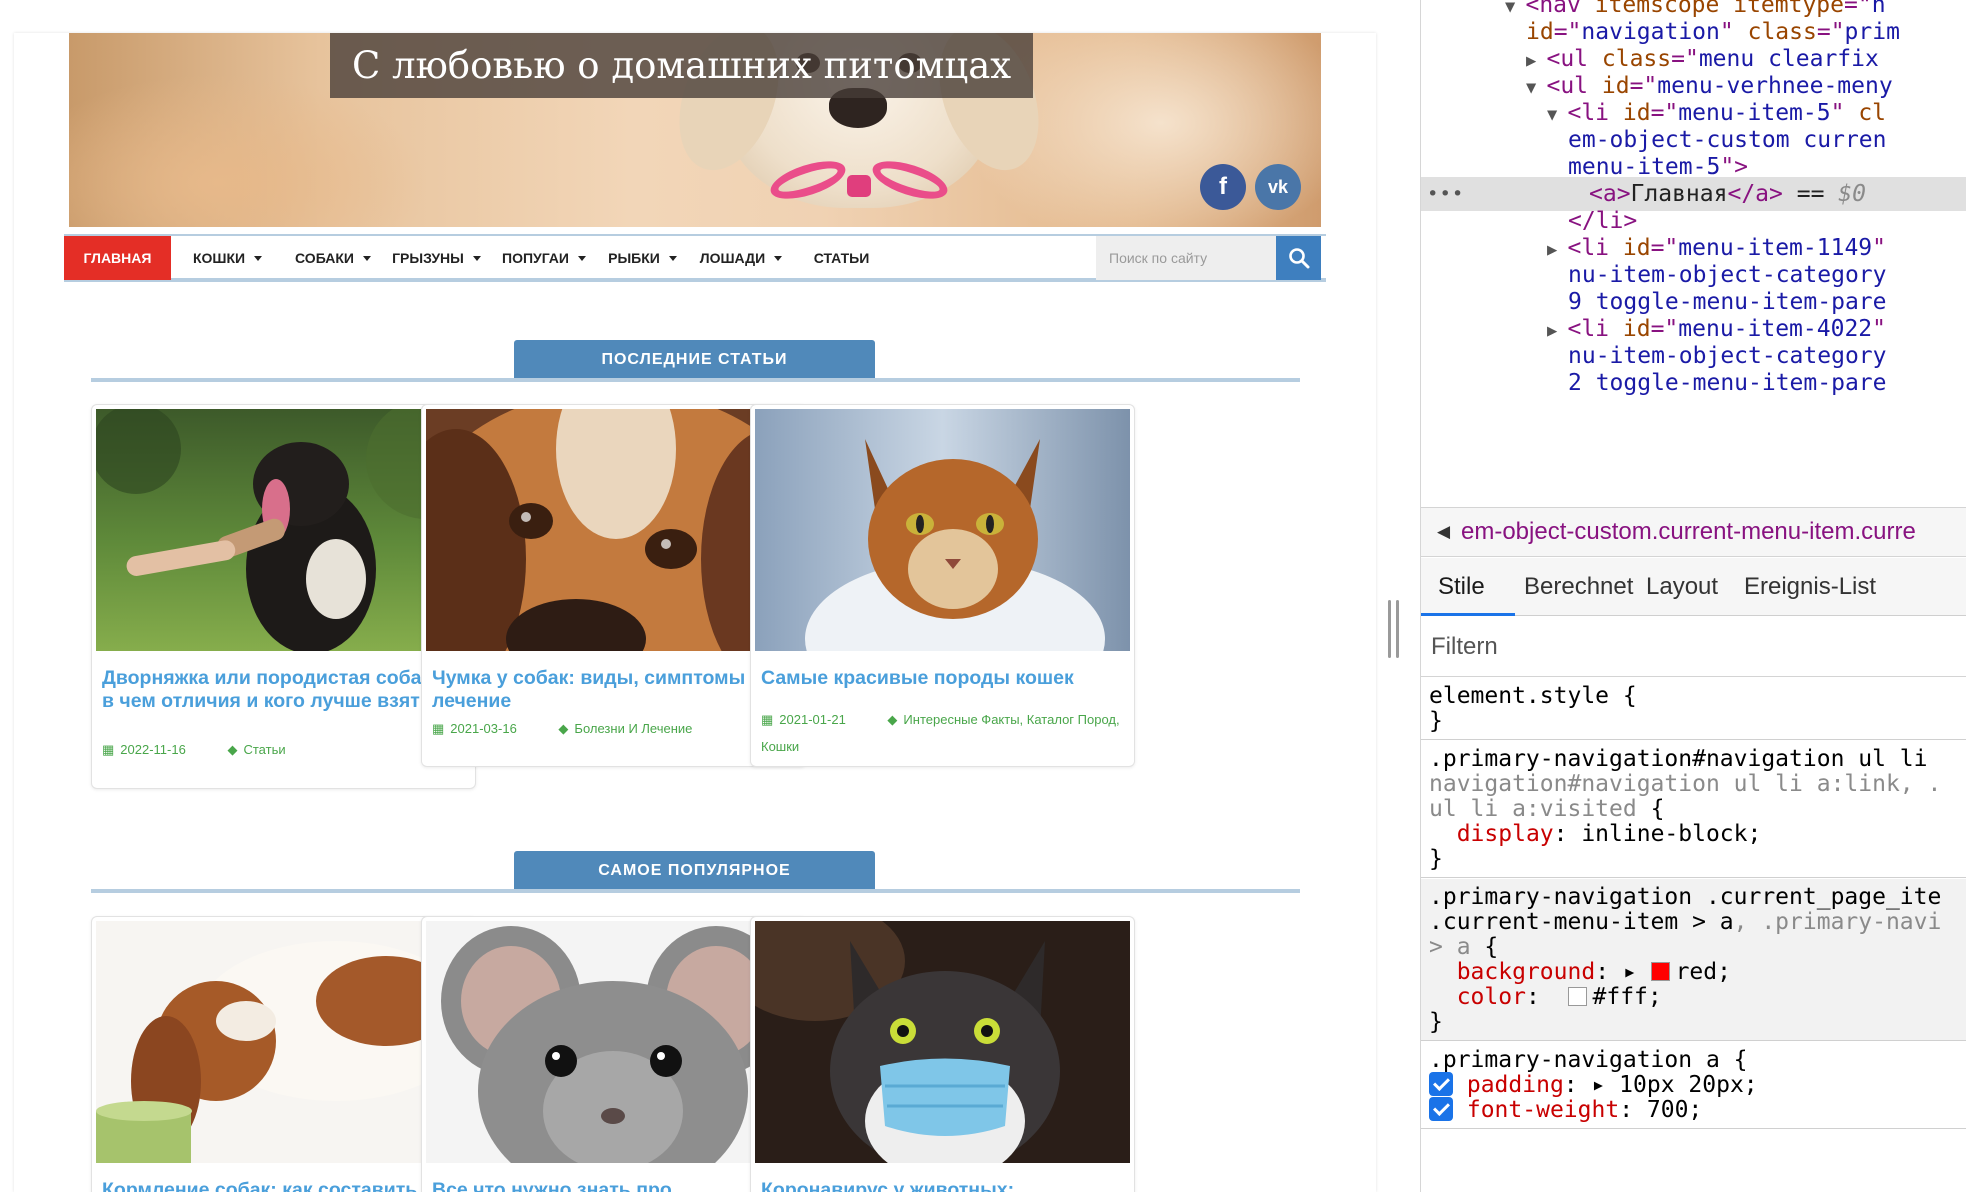 Image resolution: width=1966 pixels, height=1192 pixels. I want to click on tab-ereignis-list: Ereignis-List, so click(1810, 587).